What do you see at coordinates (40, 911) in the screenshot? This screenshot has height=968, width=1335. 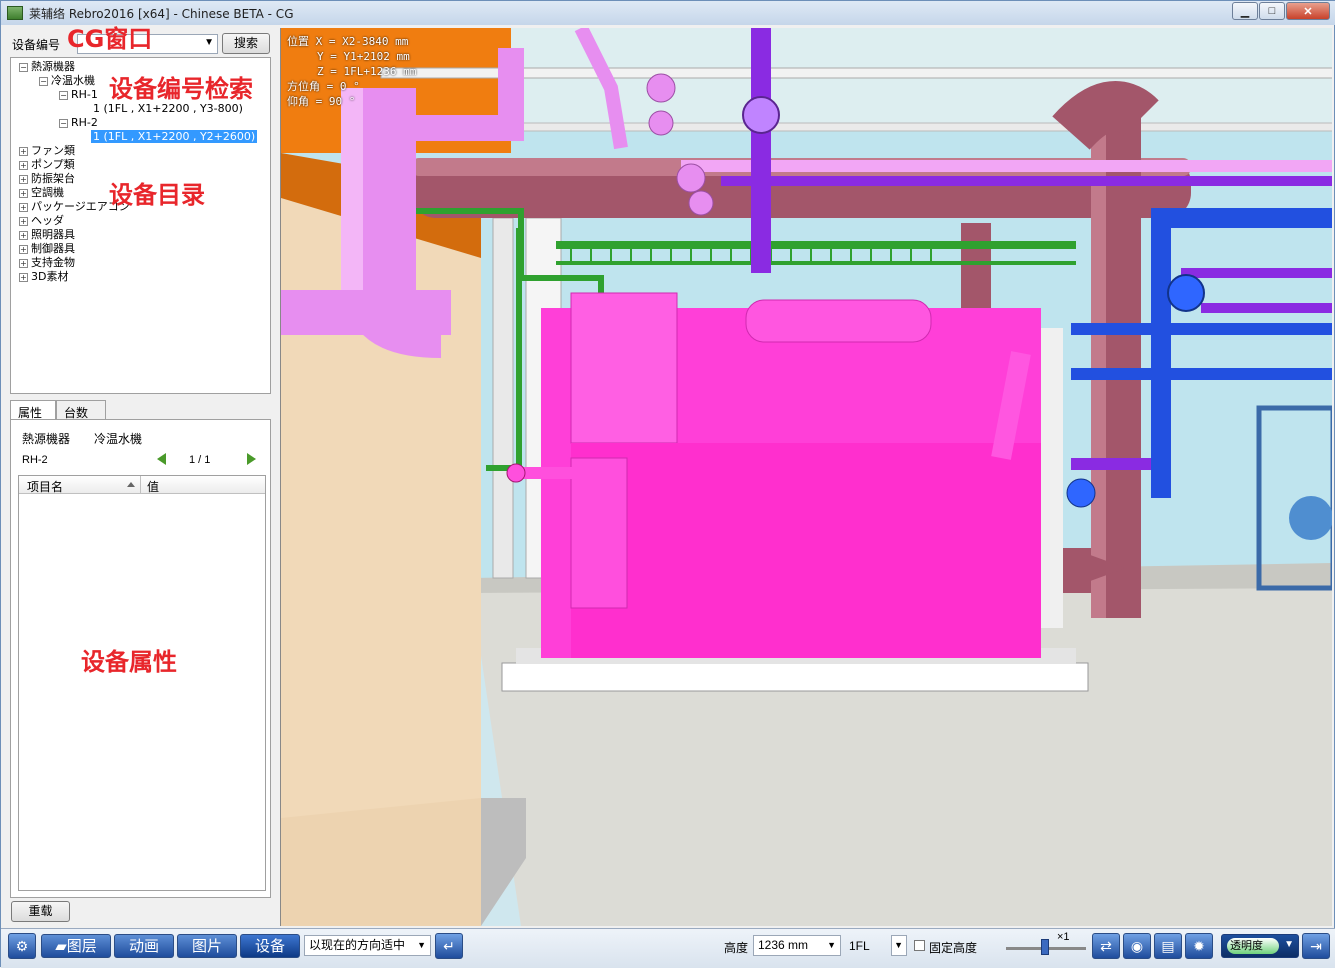 I see `reload-button: 重载` at bounding box center [40, 911].